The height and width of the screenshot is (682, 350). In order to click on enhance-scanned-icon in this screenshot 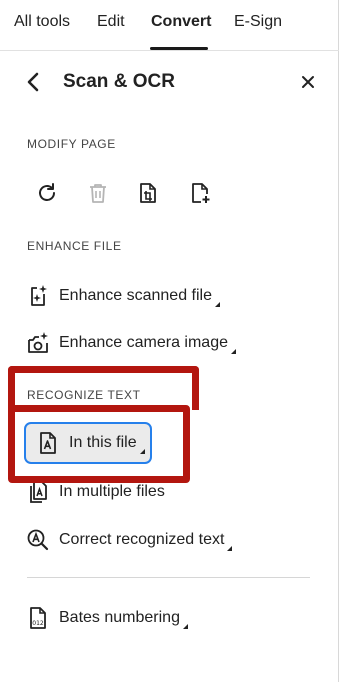, I will do `click(38, 296)`.